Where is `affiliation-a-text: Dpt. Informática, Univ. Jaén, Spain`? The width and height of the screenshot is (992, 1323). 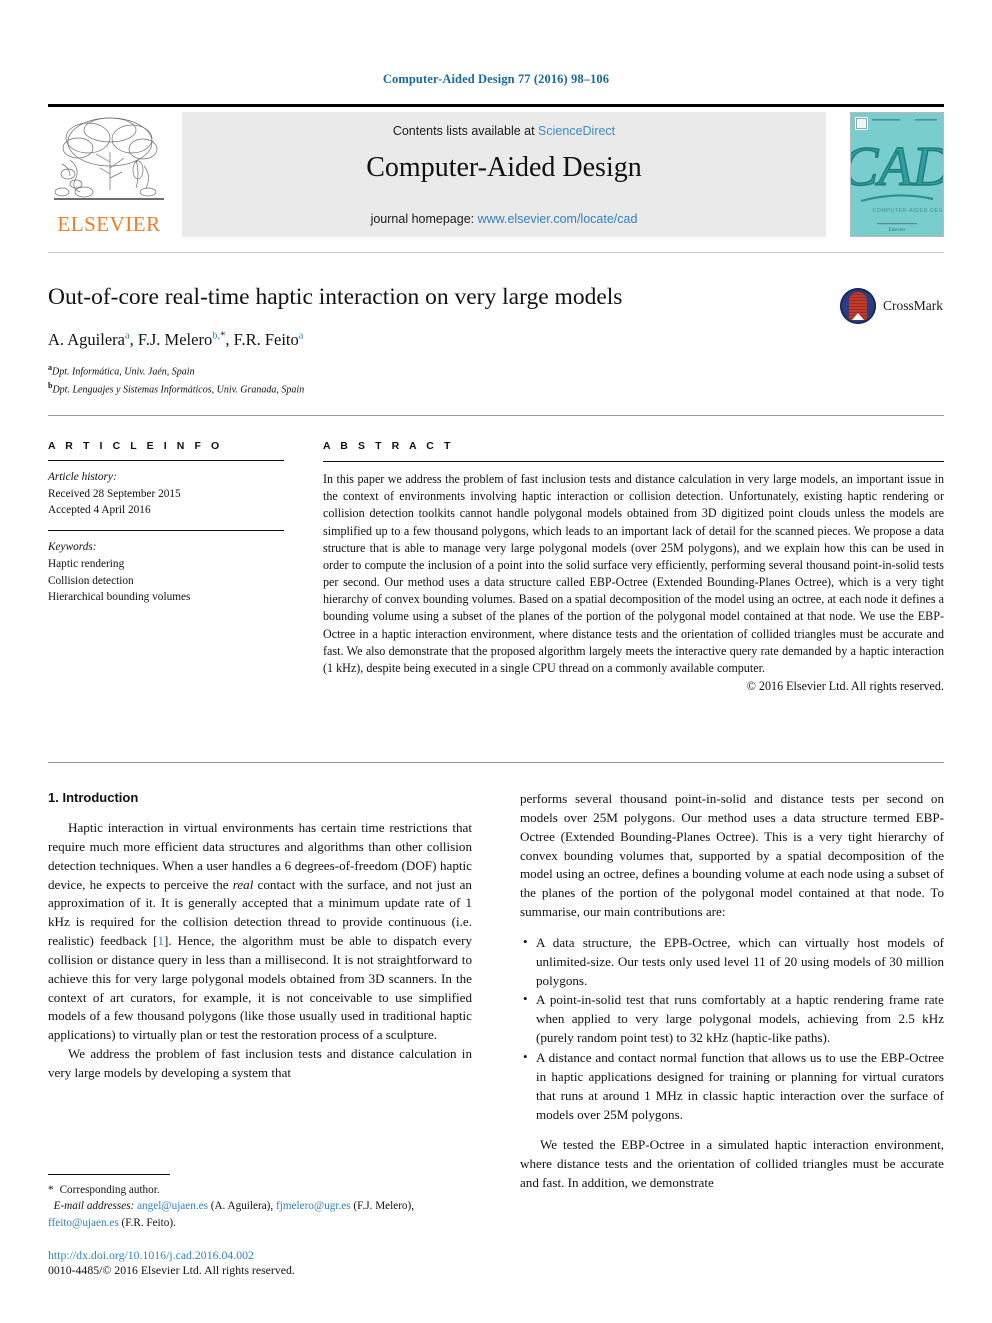 affiliation-a-text: Dpt. Informática, Univ. Jaén, Spain is located at coordinates (123, 372).